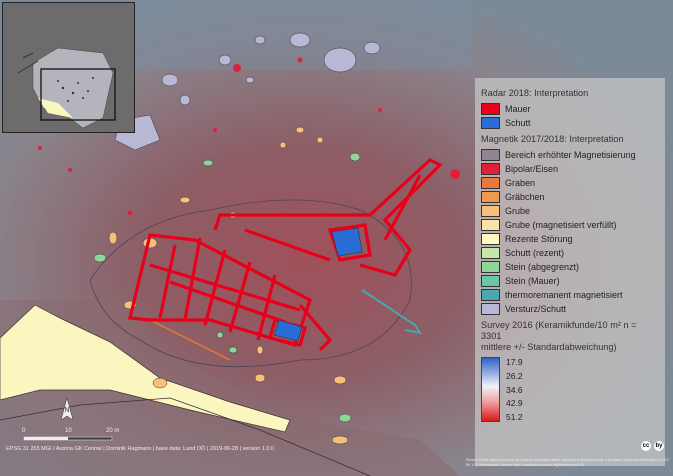 The height and width of the screenshot is (476, 673). Describe the element at coordinates (113, 431) in the screenshot. I see `scale-label-20: 20 m` at that location.